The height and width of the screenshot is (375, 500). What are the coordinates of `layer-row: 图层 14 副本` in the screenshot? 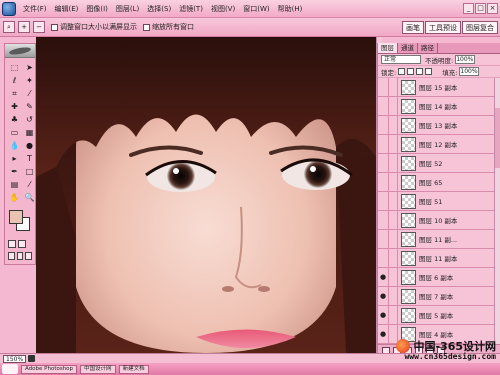 It's located at (439, 106).